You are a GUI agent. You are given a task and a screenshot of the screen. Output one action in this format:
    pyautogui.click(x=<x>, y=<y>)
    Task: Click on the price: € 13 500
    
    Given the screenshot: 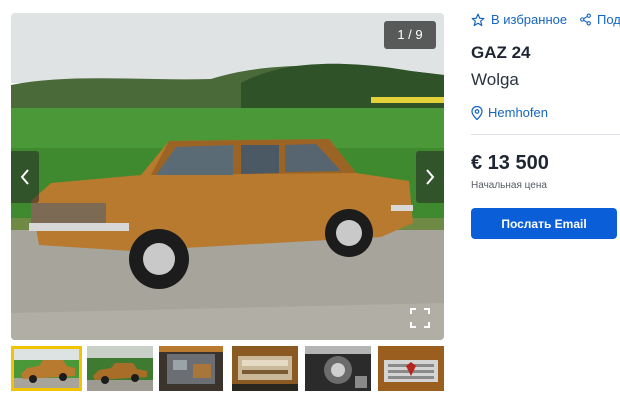 What is the action you would take?
    pyautogui.click(x=510, y=163)
    